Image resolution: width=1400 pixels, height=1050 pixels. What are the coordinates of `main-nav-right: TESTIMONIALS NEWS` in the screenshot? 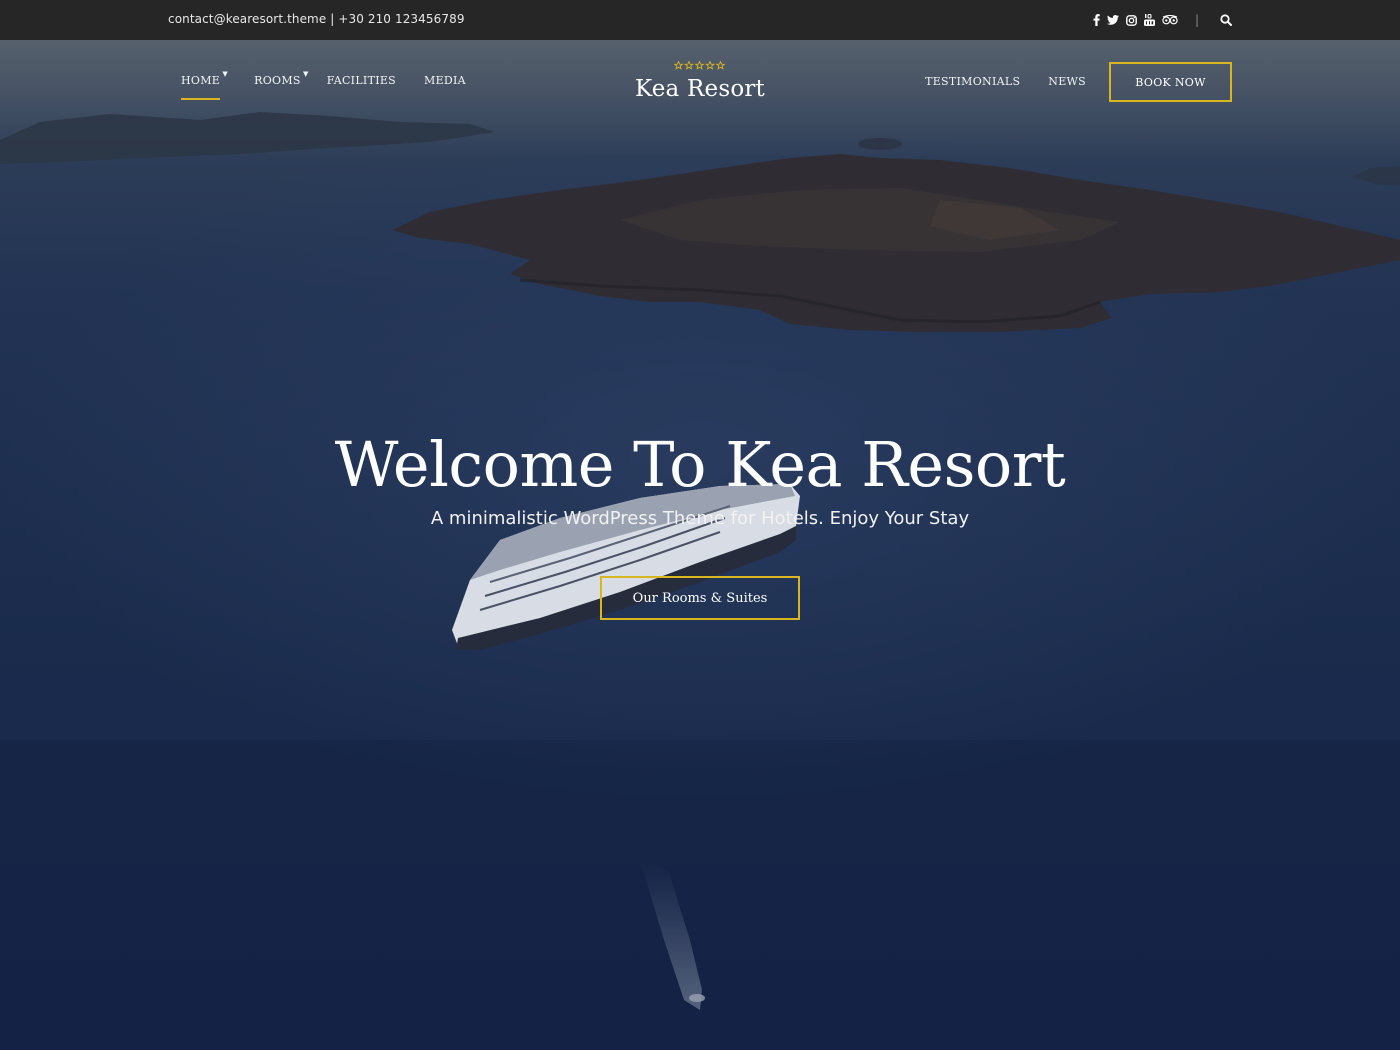 It's located at (1005, 81).